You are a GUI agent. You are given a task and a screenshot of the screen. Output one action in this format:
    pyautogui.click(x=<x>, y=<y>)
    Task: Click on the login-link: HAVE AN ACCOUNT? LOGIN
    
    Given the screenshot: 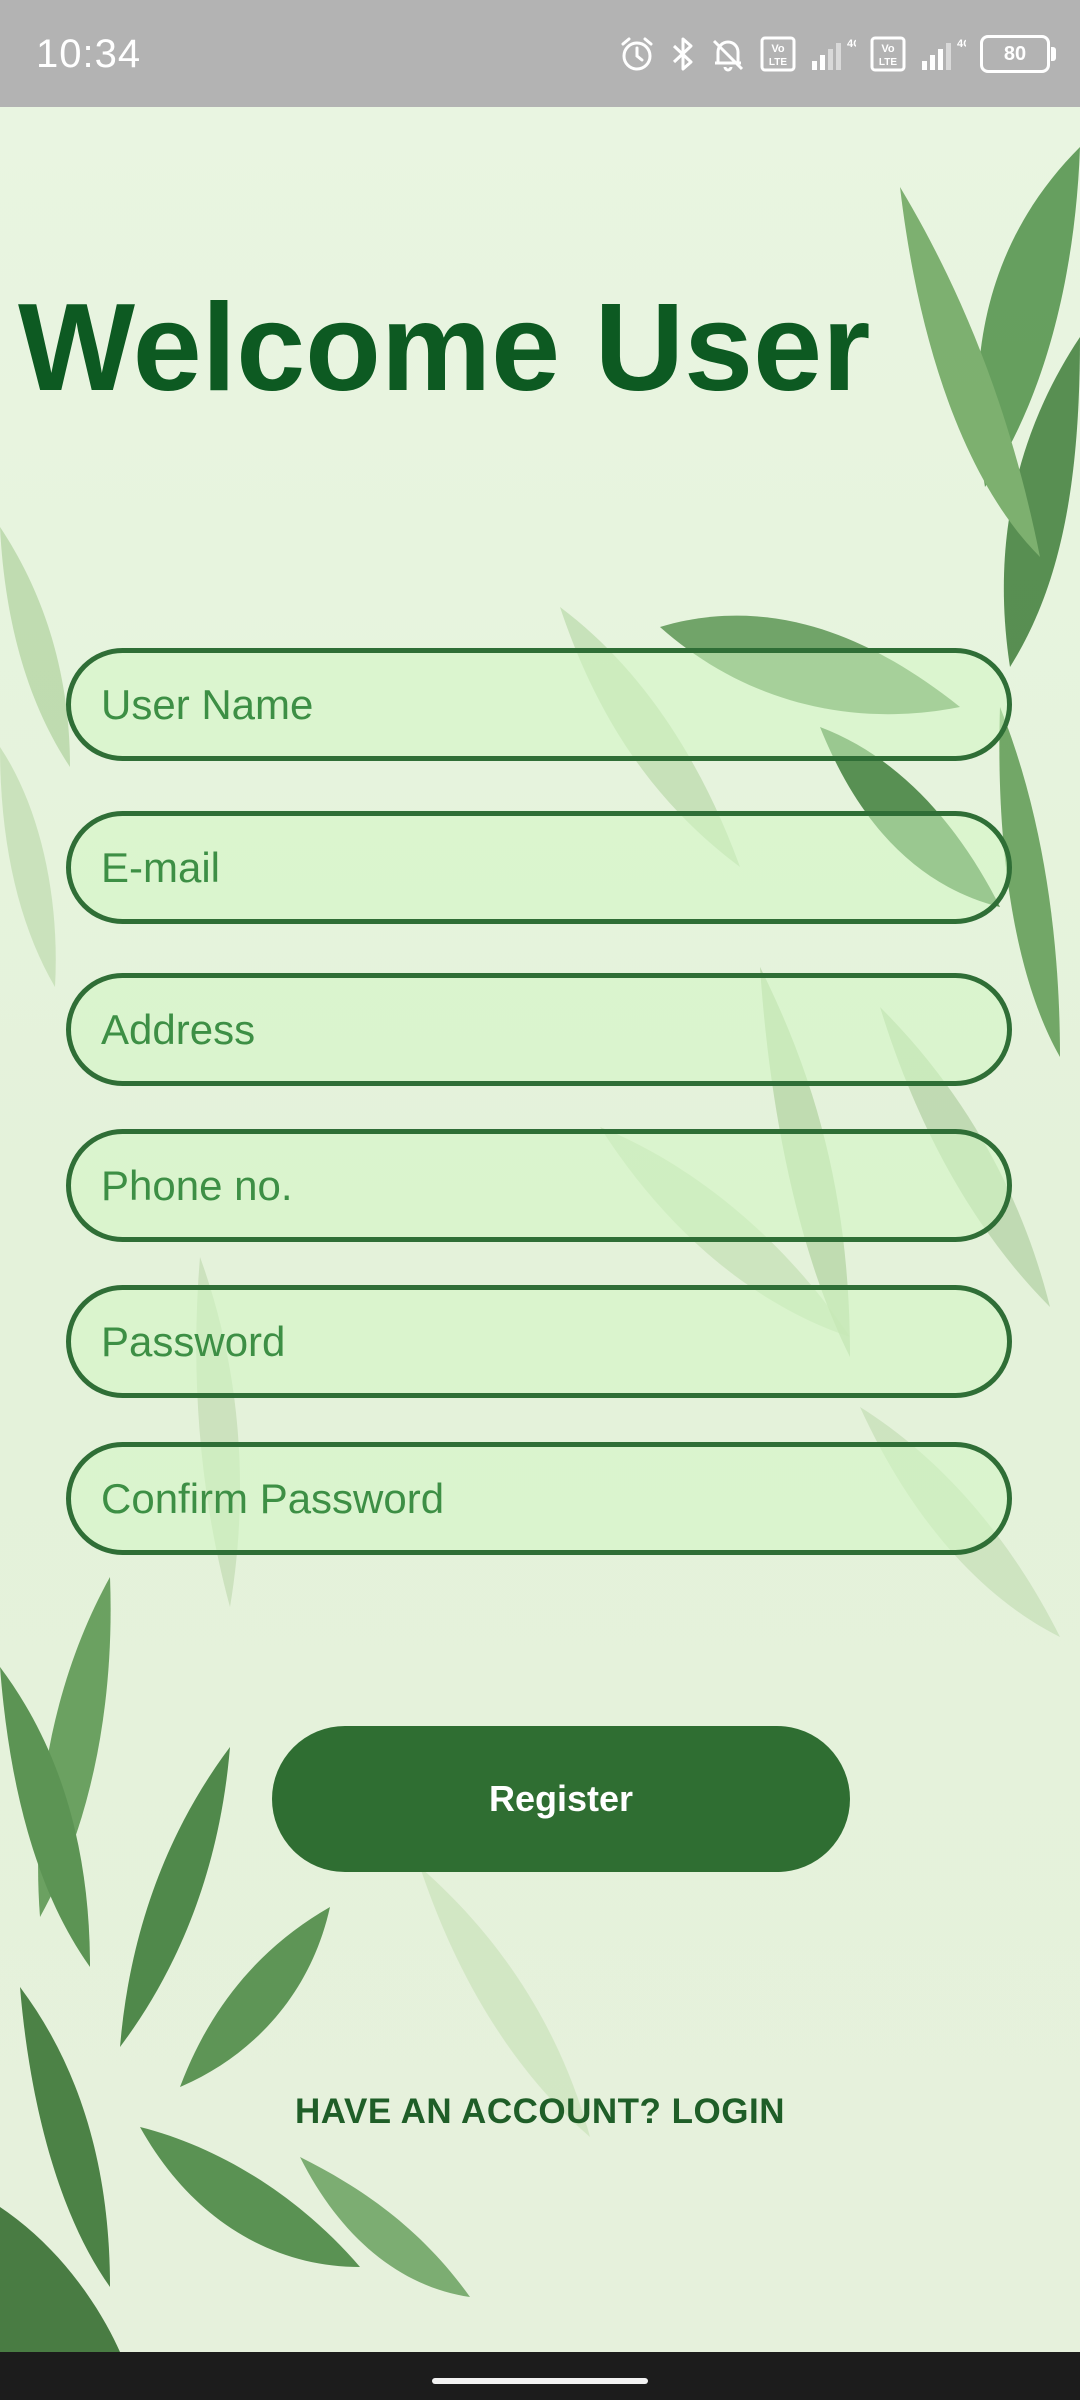 What is the action you would take?
    pyautogui.click(x=540, y=2112)
    